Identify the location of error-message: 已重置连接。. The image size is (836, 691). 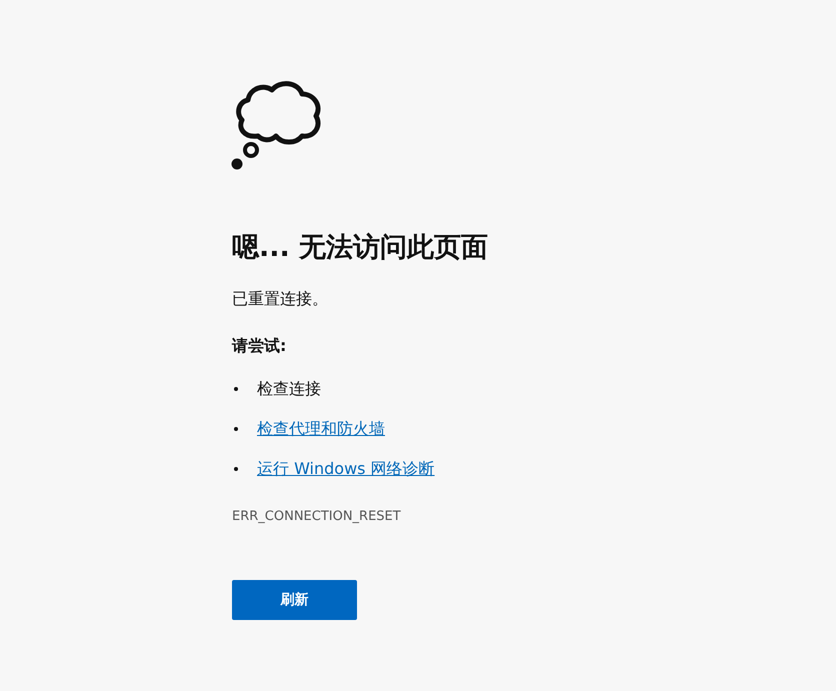
(280, 299).